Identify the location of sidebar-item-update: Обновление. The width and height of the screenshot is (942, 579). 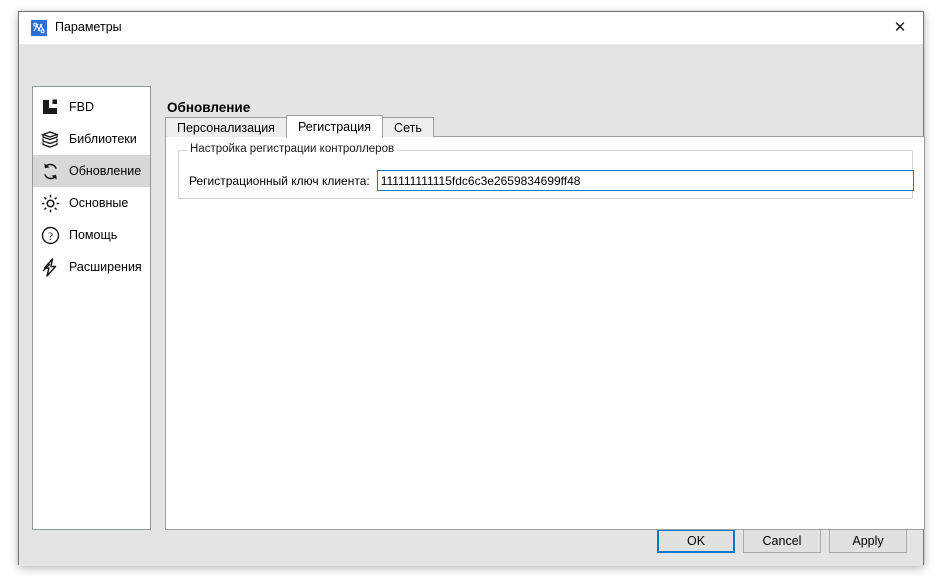
(91, 171).